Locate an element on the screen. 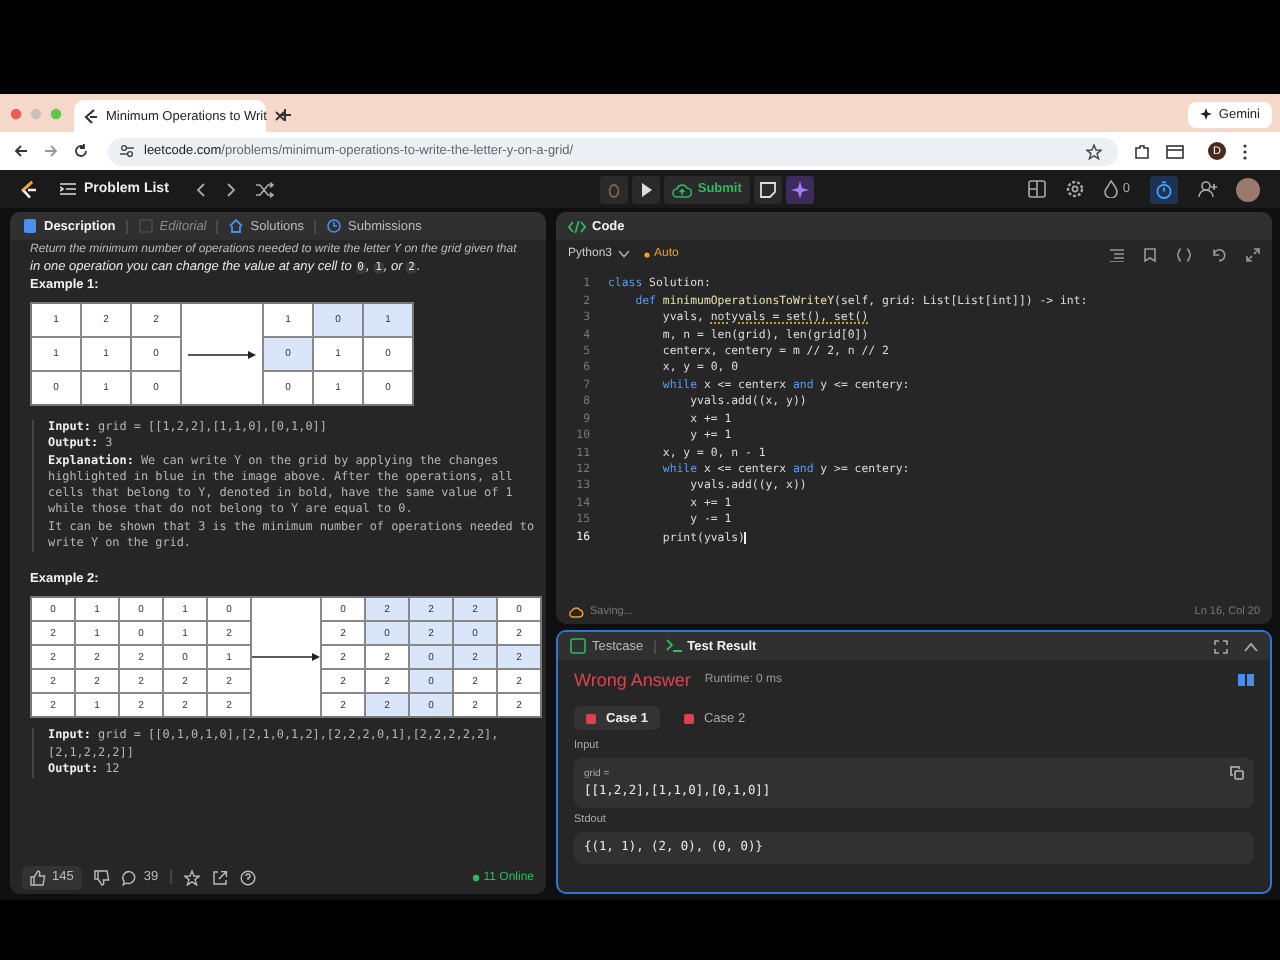 The width and height of the screenshot is (1280, 960). help-icon is located at coordinates (248, 877).